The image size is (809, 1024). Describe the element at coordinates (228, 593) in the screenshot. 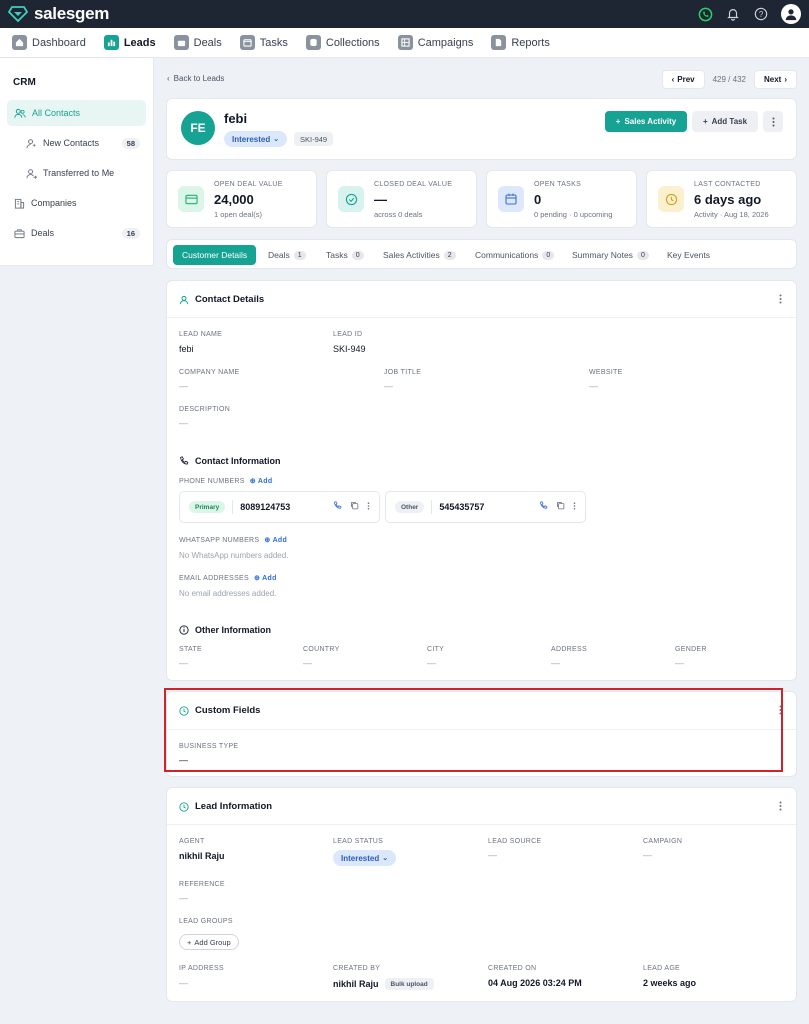

I see `email-empty: No email addresses added.` at that location.